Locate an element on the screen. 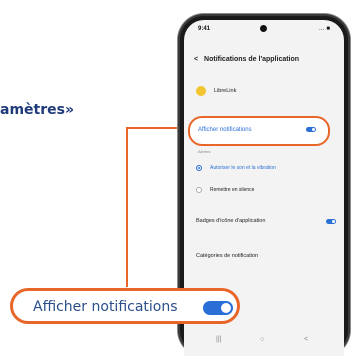  callout-label: Afficher notifications is located at coordinates (105, 307).